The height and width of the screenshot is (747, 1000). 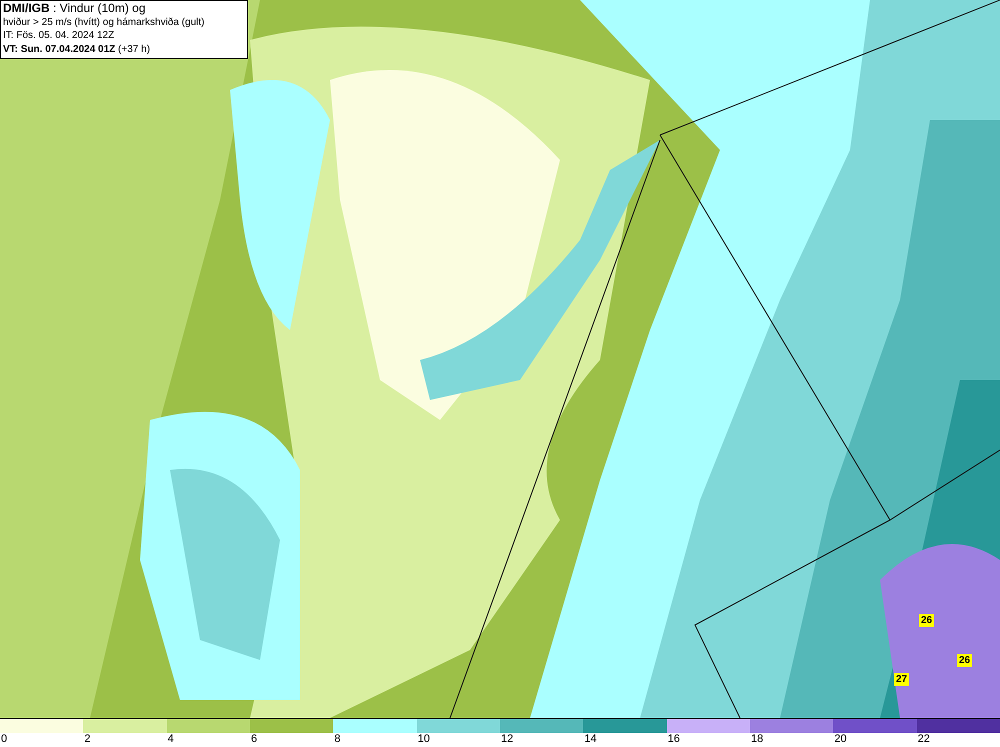 I want to click on title-line: IT: Fös. 05. 04. 2024 12Z, so click(x=59, y=35).